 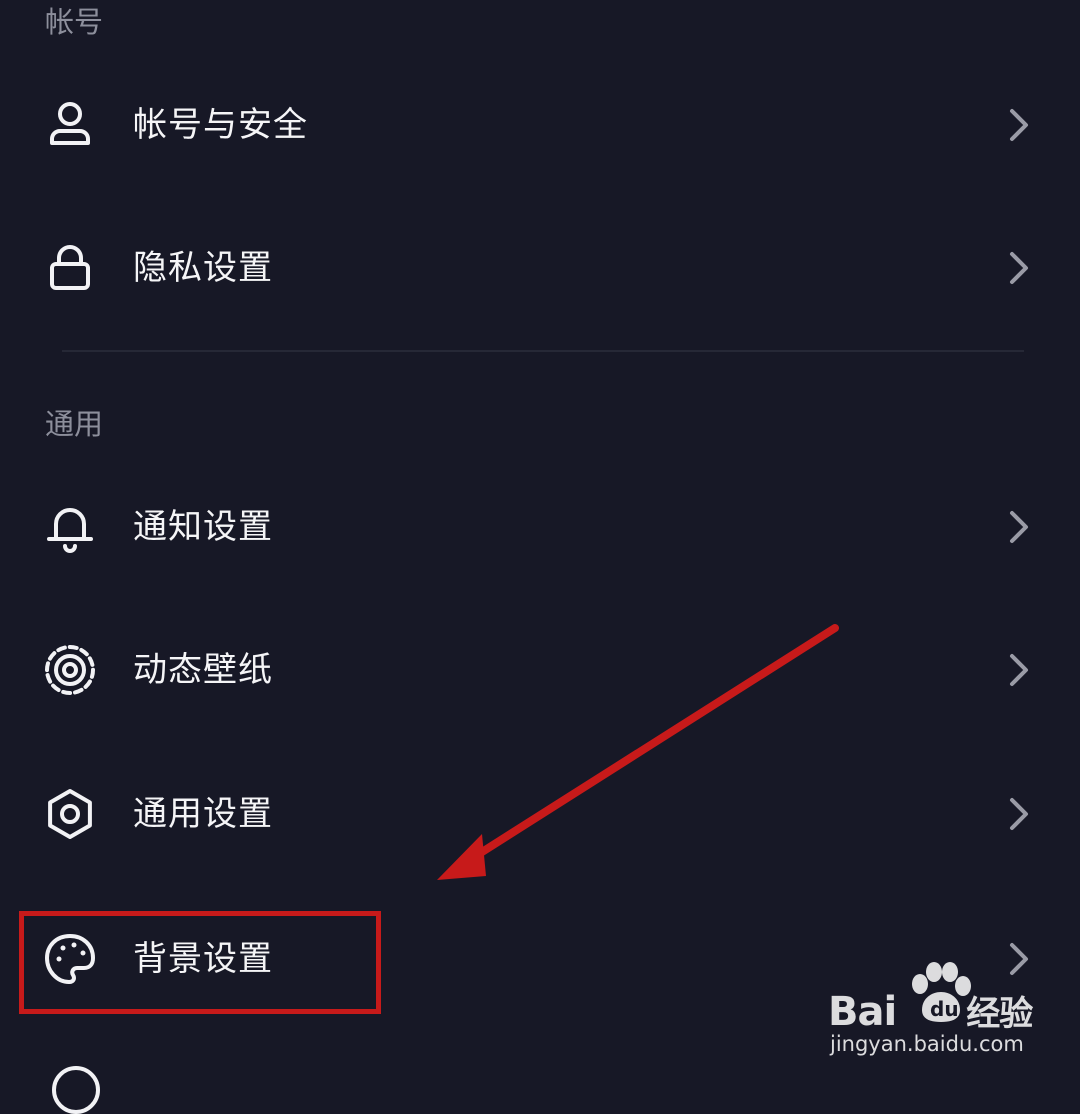 I want to click on watermark-brand-left: Bai, so click(x=862, y=1012).